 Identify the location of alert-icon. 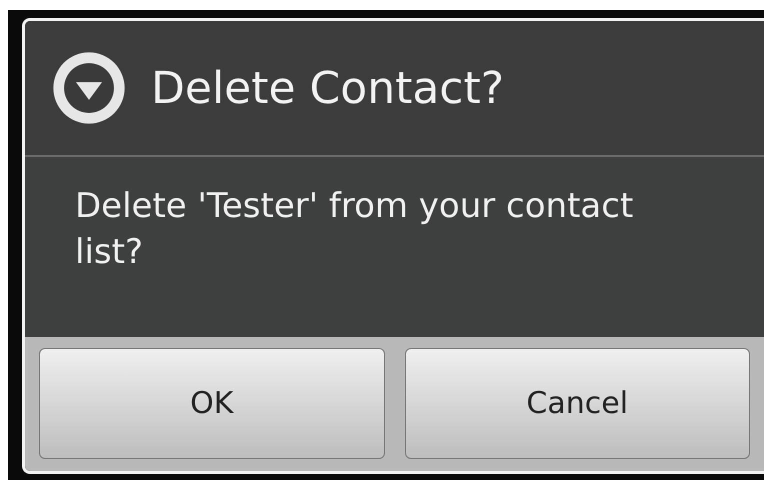
(89, 88).